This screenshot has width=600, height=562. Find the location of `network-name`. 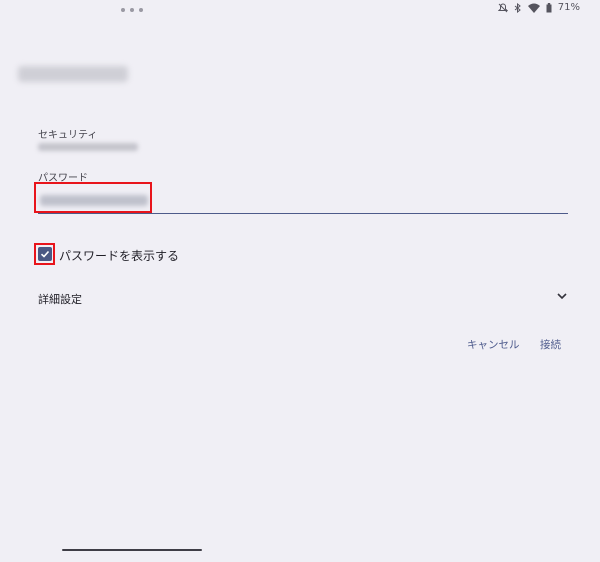

network-name is located at coordinates (73, 74).